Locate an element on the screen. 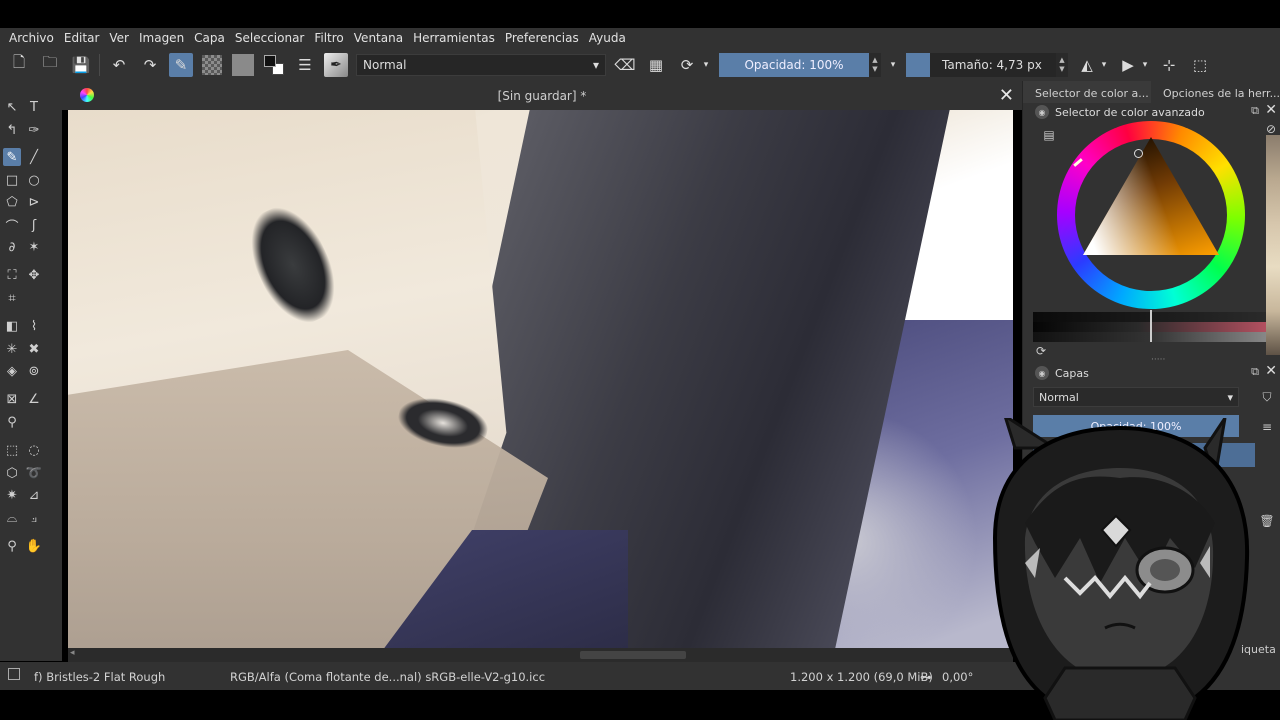 The height and width of the screenshot is (720, 1280). zoom-tool-icon: ⚲ is located at coordinates (12, 546).